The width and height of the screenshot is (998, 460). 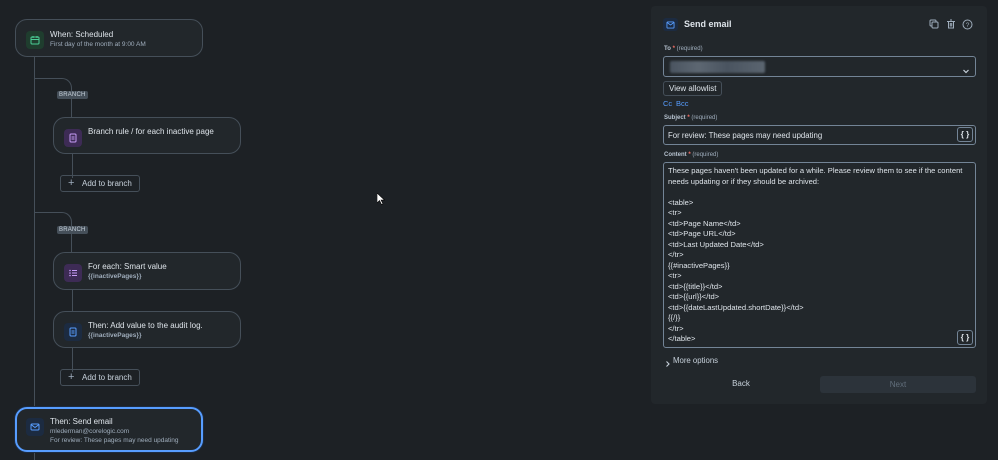 I want to click on for-each-card: For each: Smart value {{inactivePages}}, so click(x=147, y=271).